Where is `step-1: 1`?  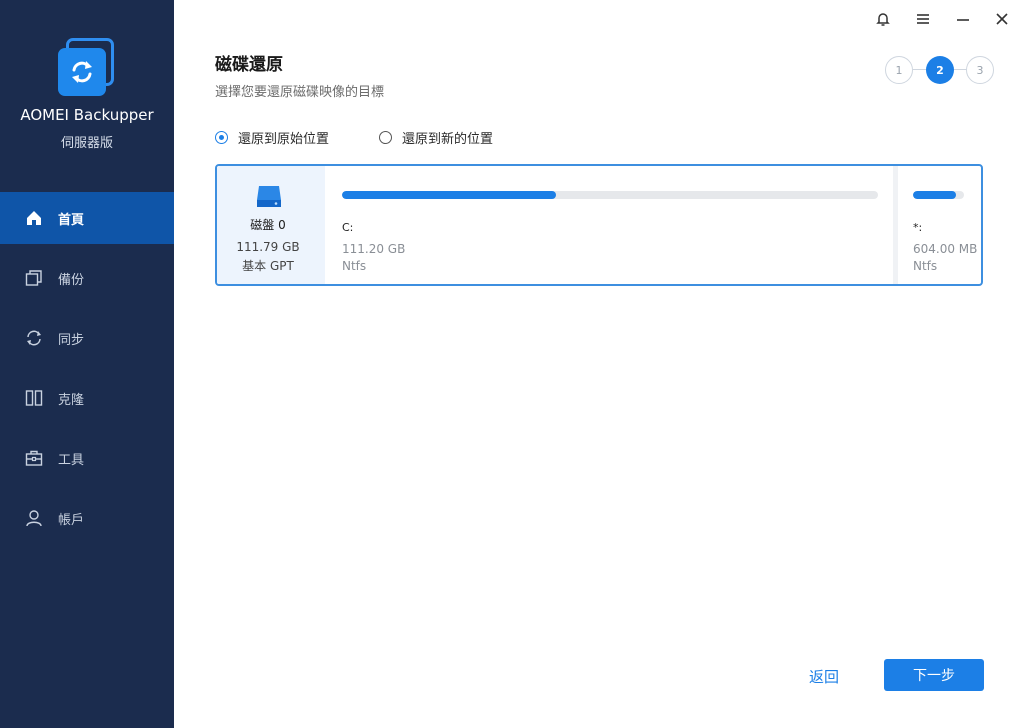 step-1: 1 is located at coordinates (899, 70).